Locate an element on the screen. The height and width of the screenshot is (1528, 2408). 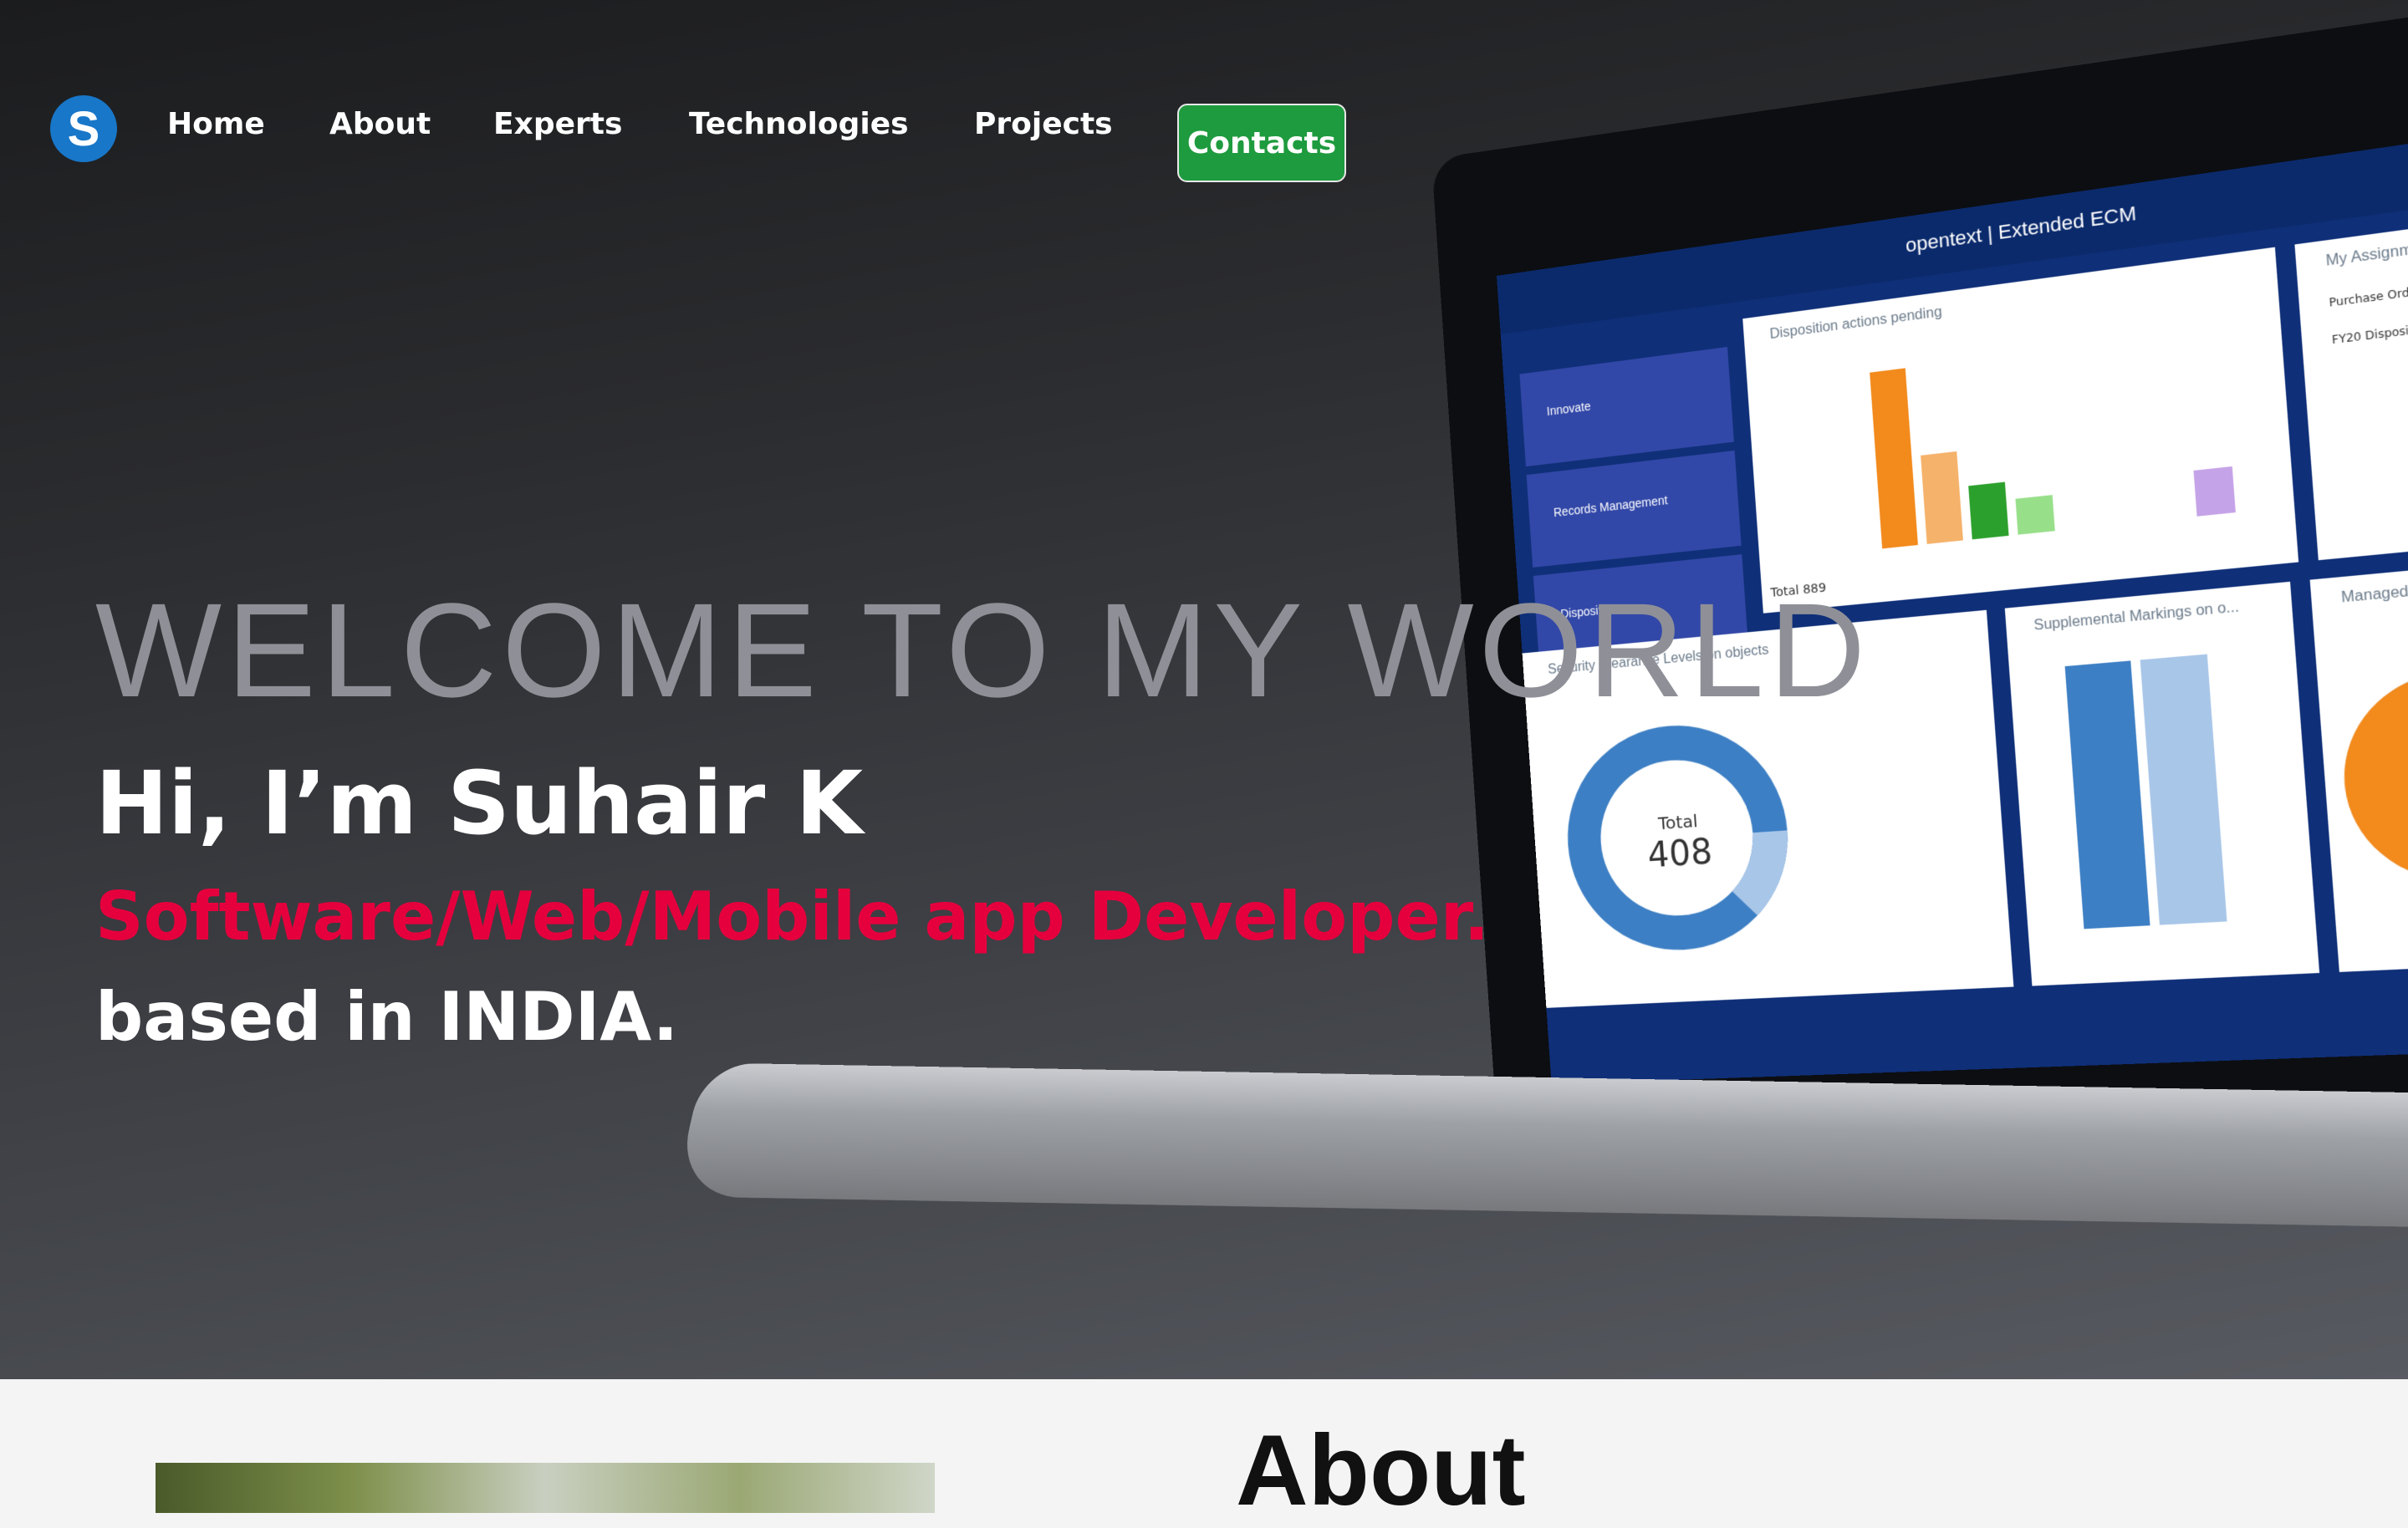
dashboard-bar-panel: Disposition actions pending Total 889 is located at coordinates (2021, 431).